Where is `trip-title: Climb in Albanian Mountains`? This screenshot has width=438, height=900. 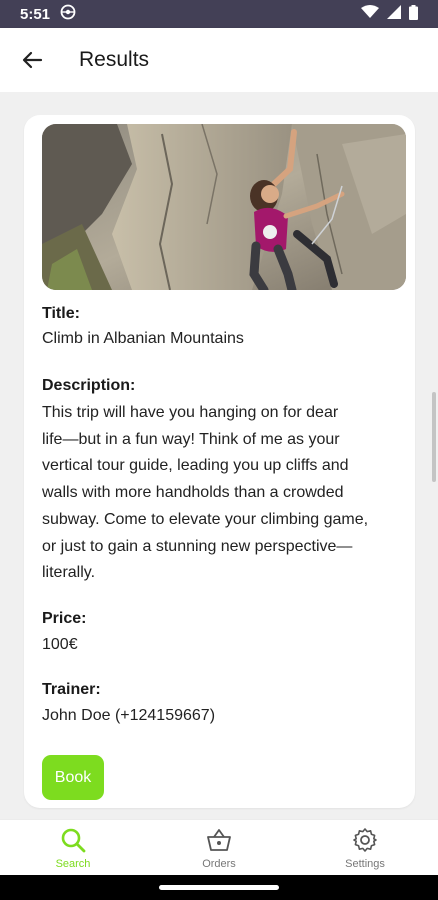
trip-title: Climb in Albanian Mountains is located at coordinates (143, 338).